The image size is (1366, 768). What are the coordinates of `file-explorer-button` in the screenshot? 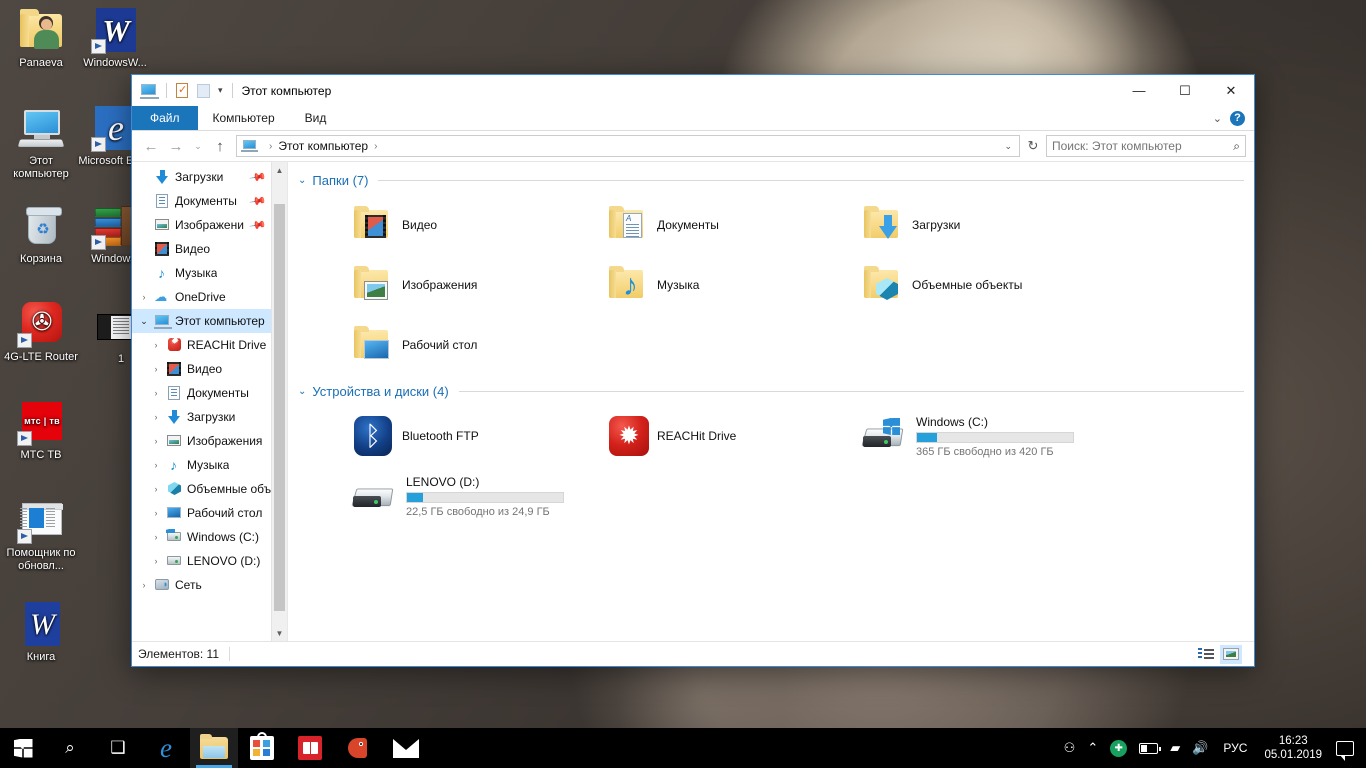 It's located at (214, 748).